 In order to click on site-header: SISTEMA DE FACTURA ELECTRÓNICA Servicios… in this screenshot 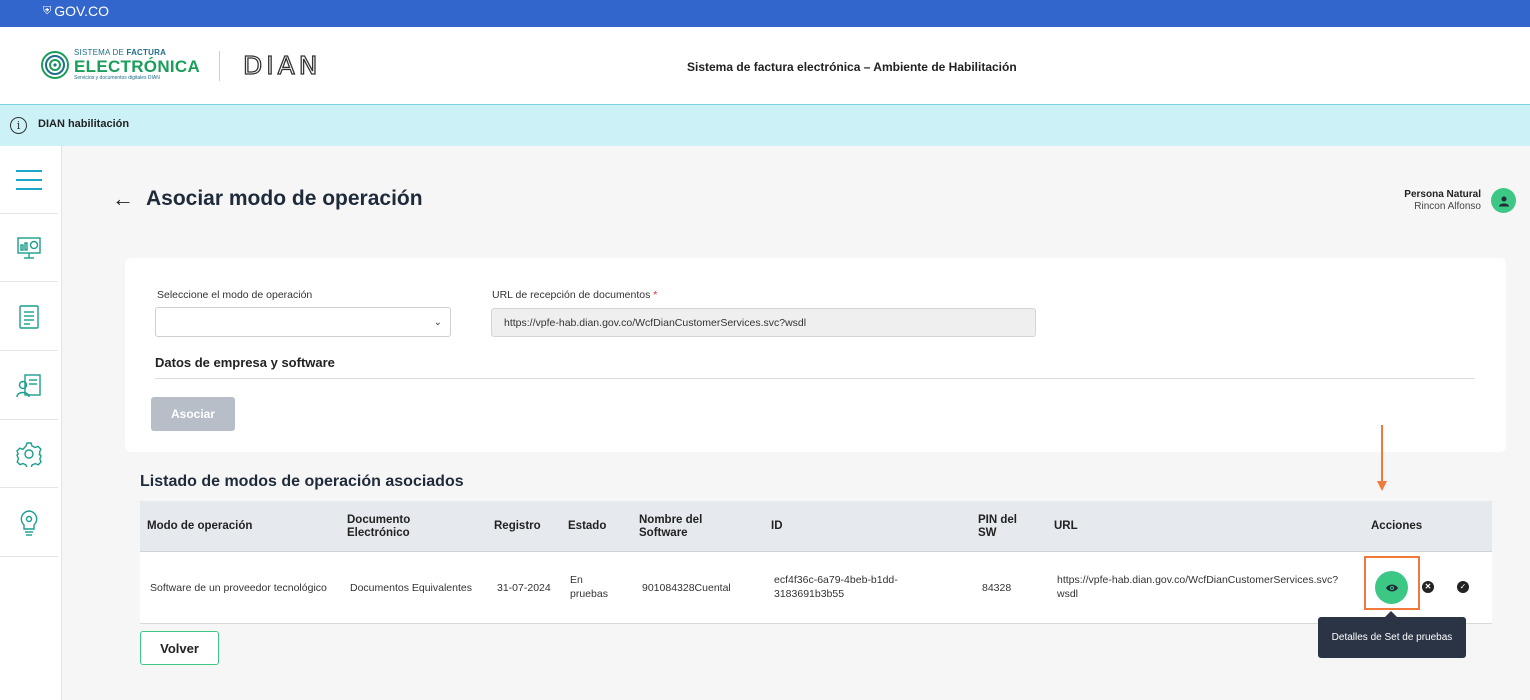, I will do `click(765, 66)`.